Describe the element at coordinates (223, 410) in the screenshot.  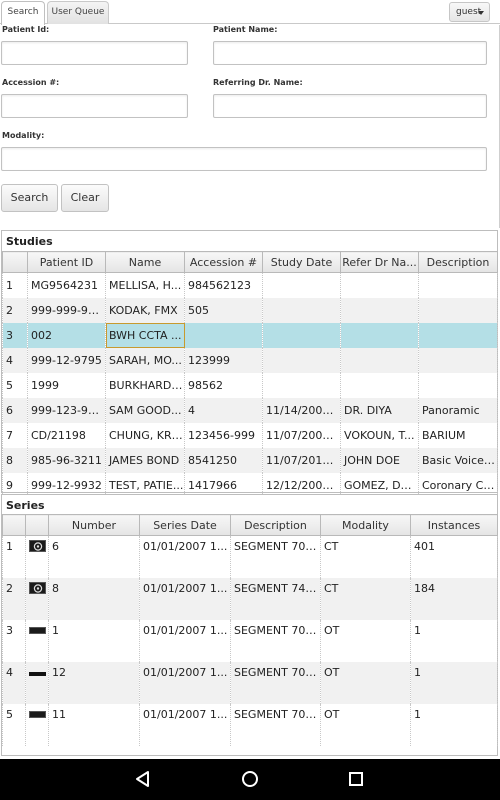
I see `cell-accession: 4` at that location.